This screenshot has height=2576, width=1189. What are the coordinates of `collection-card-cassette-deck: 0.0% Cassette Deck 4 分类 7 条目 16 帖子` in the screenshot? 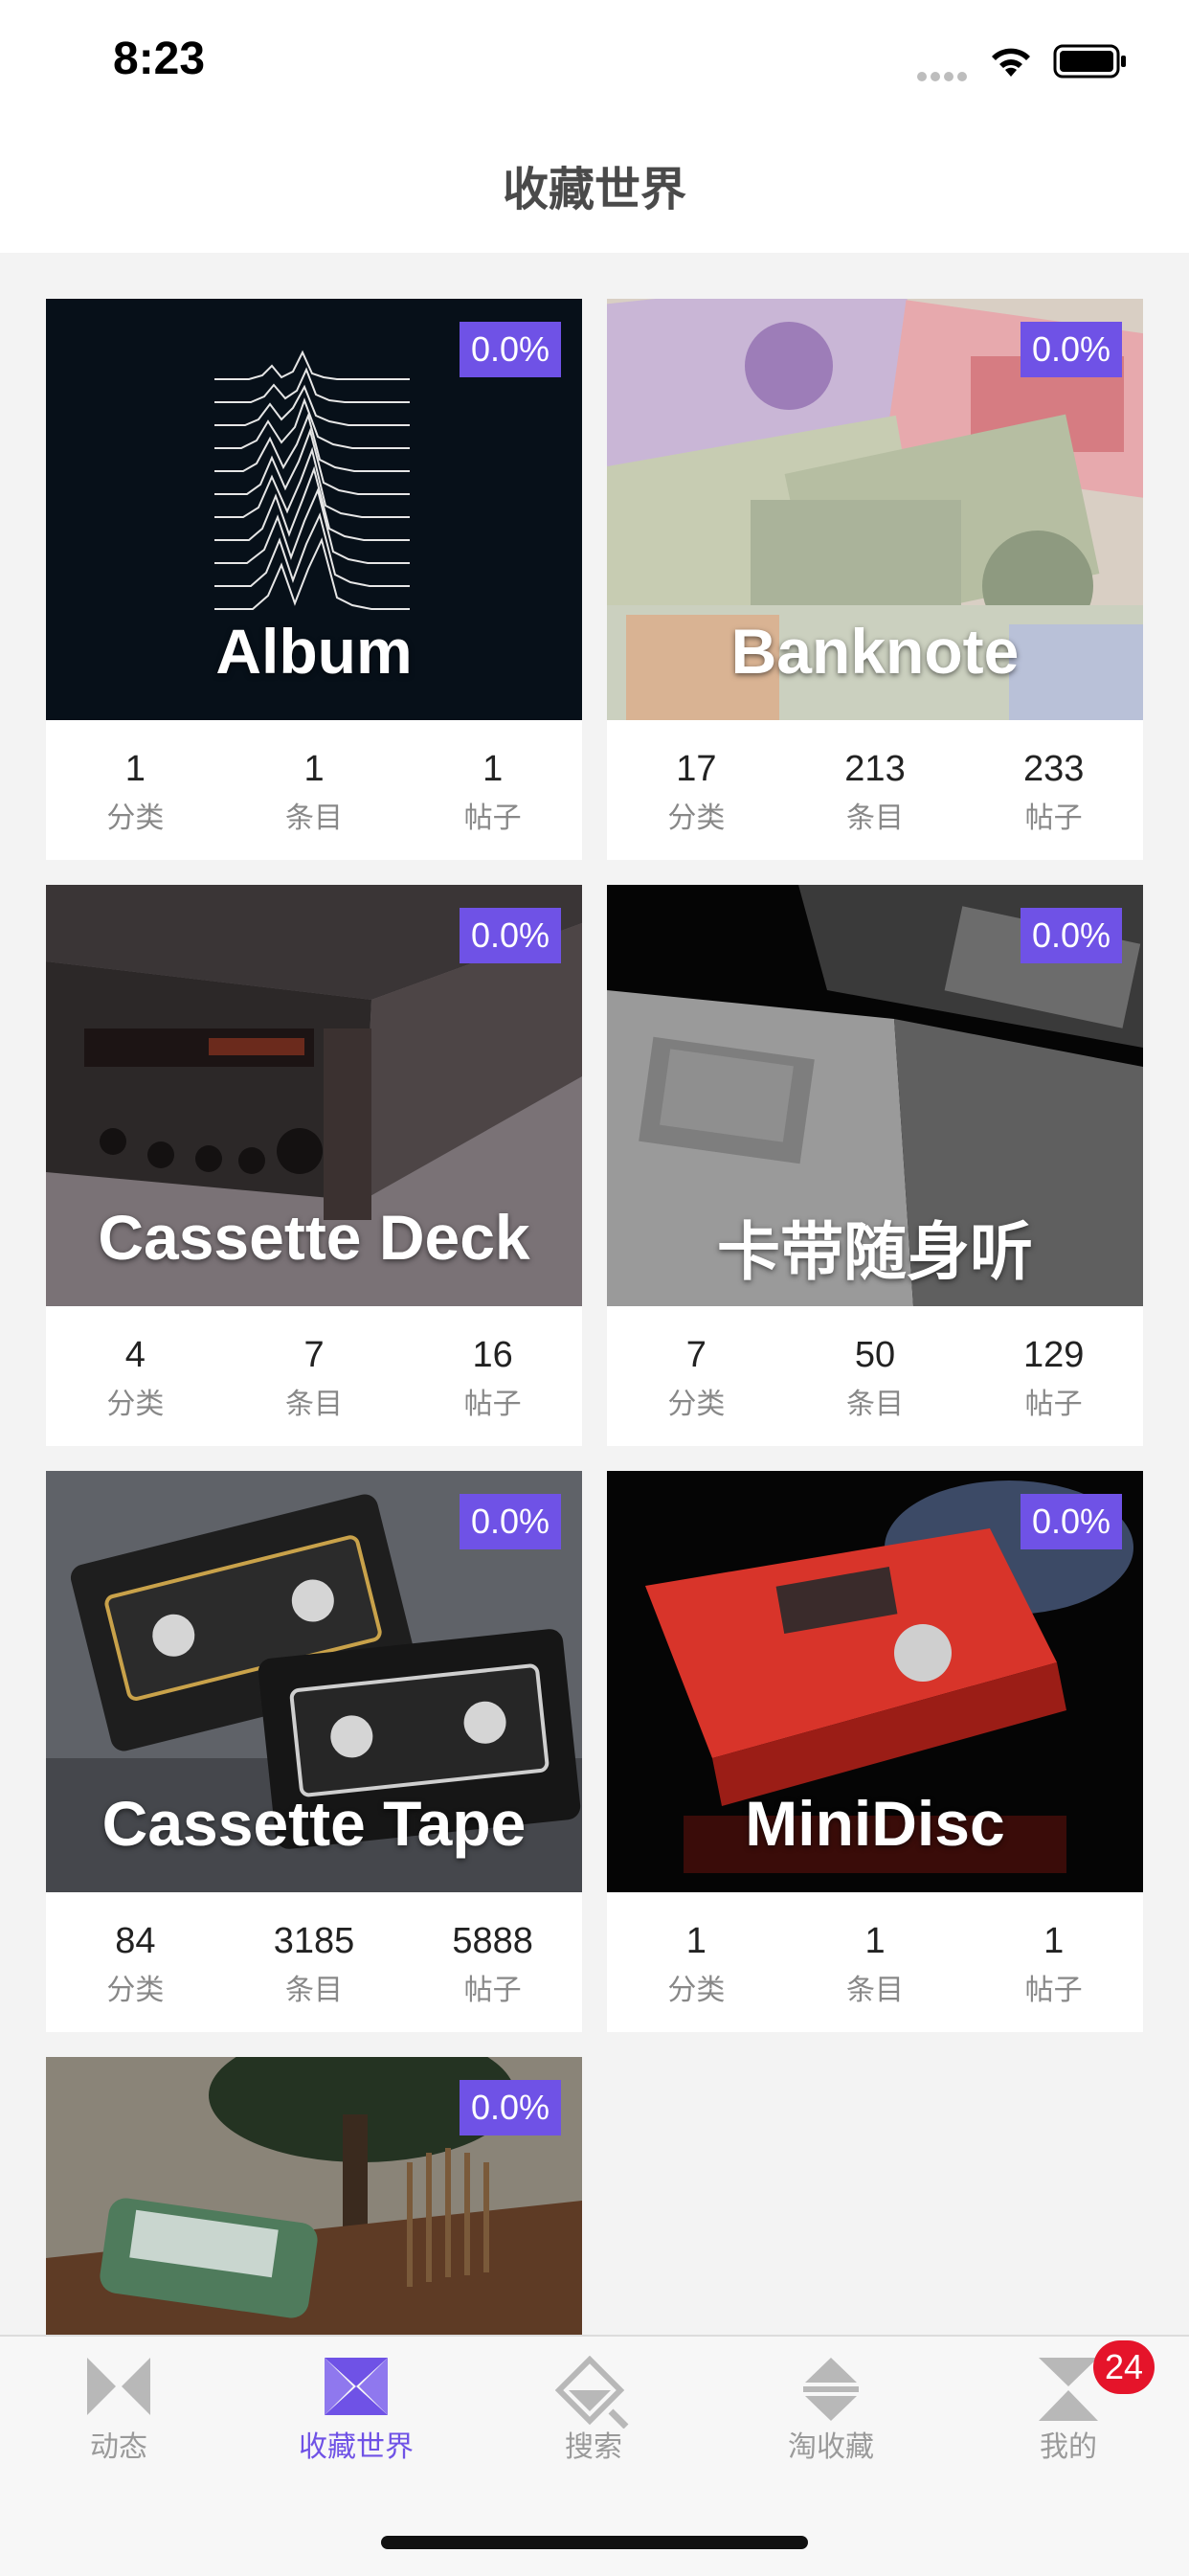 It's located at (314, 1165).